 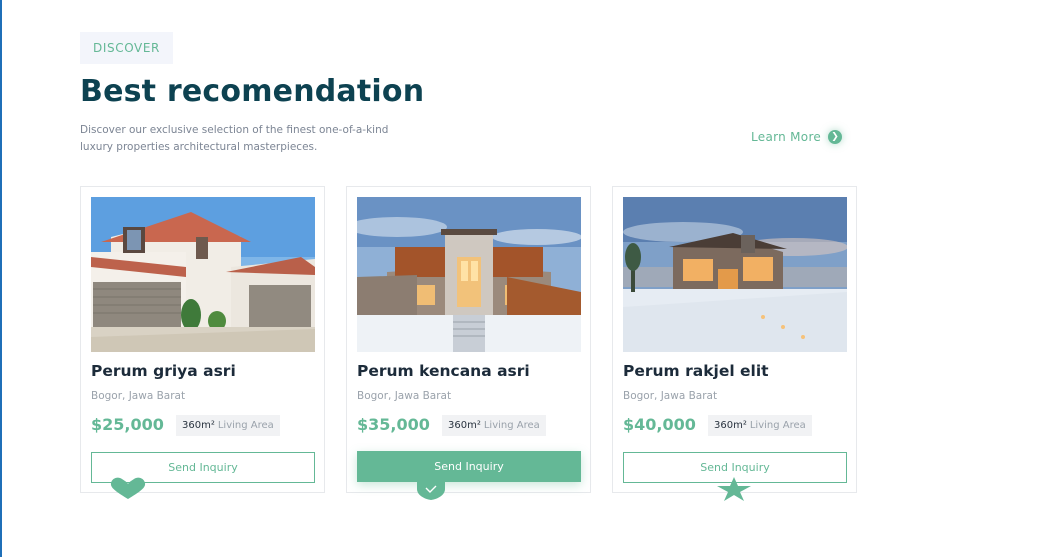 What do you see at coordinates (469, 466) in the screenshot?
I see `send-inquiry-button: Send Inquiry` at bounding box center [469, 466].